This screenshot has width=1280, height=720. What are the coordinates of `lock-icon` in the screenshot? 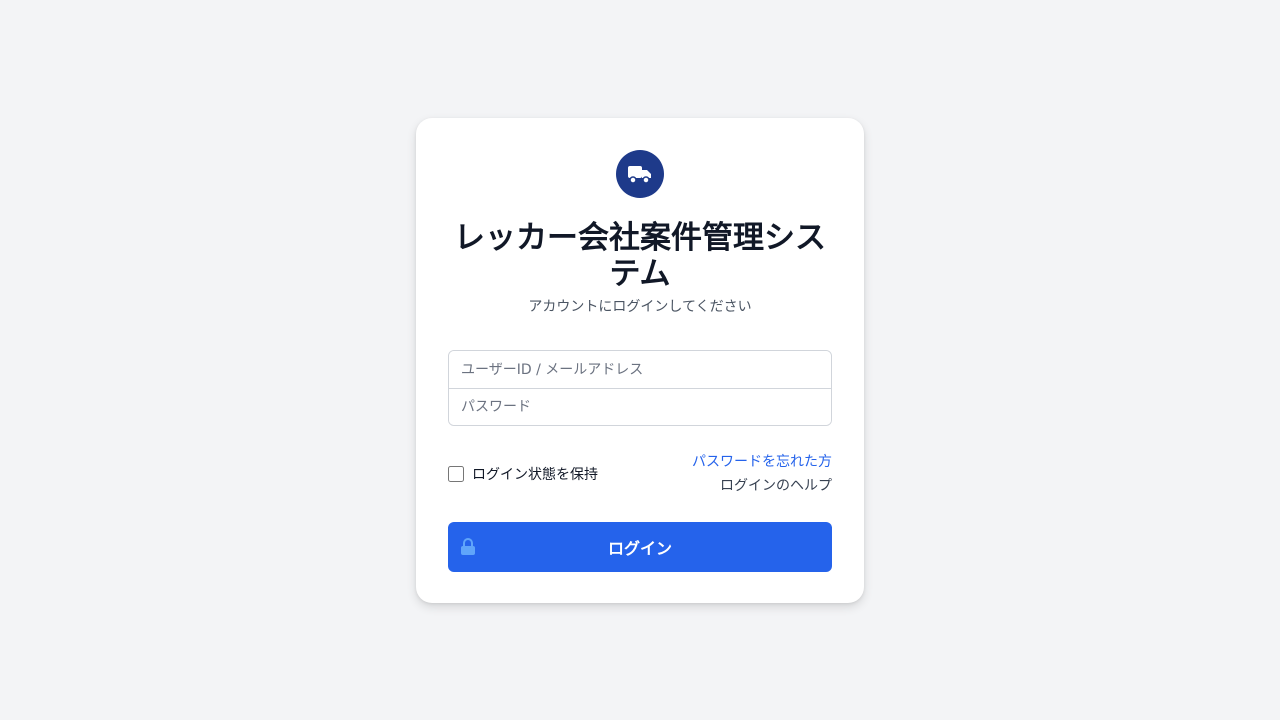 It's located at (468, 546).